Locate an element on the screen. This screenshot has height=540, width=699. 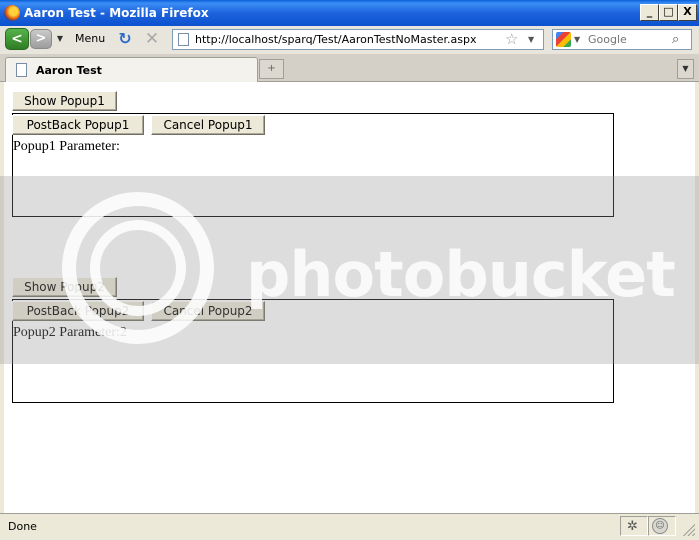
tab-strip: Aaron Test + ▼ is located at coordinates (349, 68).